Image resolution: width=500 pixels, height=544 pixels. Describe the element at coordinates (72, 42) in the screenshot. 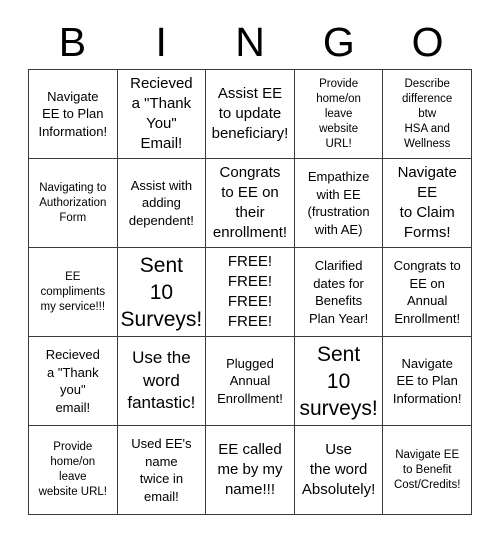

I see `bingo-header-letter-b: B` at that location.